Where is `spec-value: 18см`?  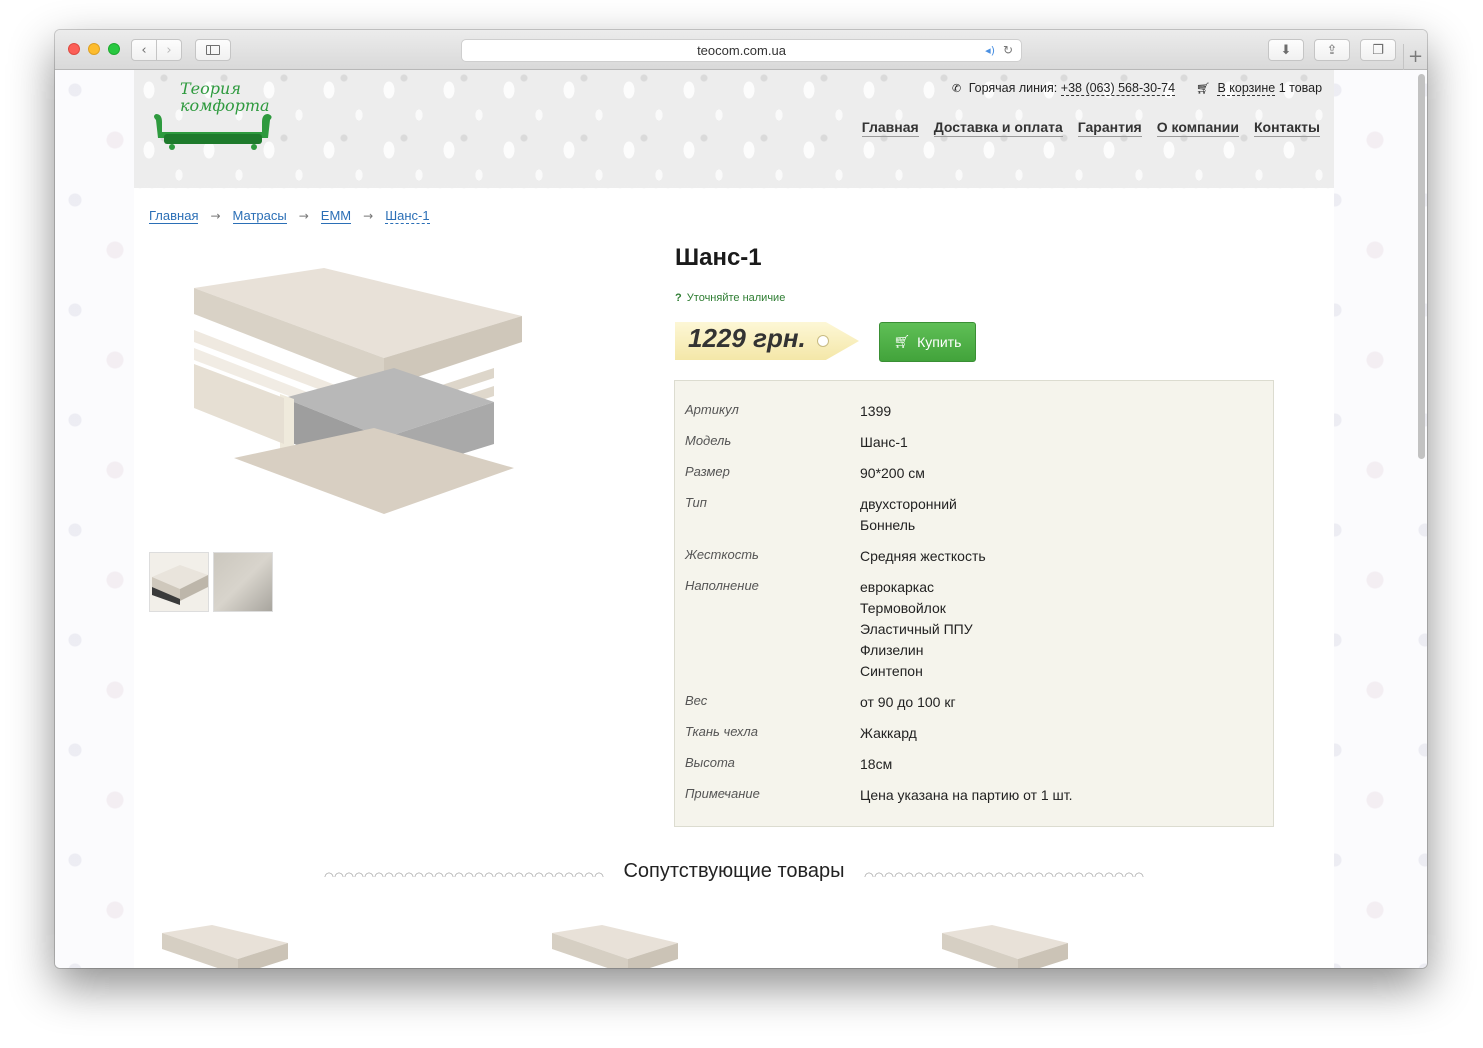 spec-value: 18см is located at coordinates (876, 764).